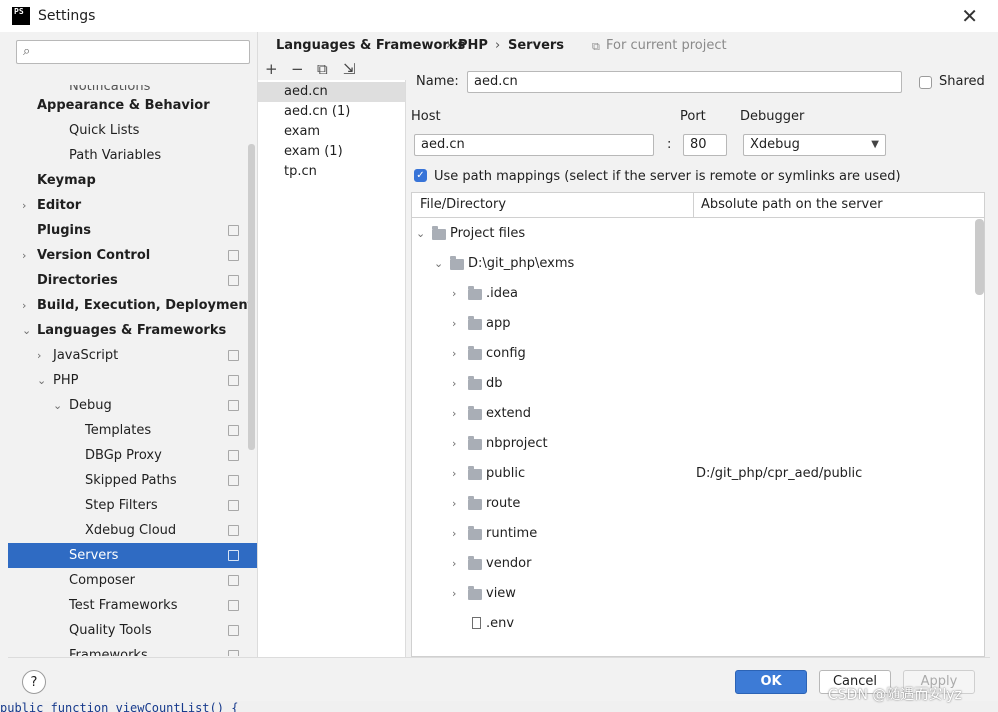  What do you see at coordinates (132, 205) in the screenshot?
I see `sidebar-item-editor: › Editor` at bounding box center [132, 205].